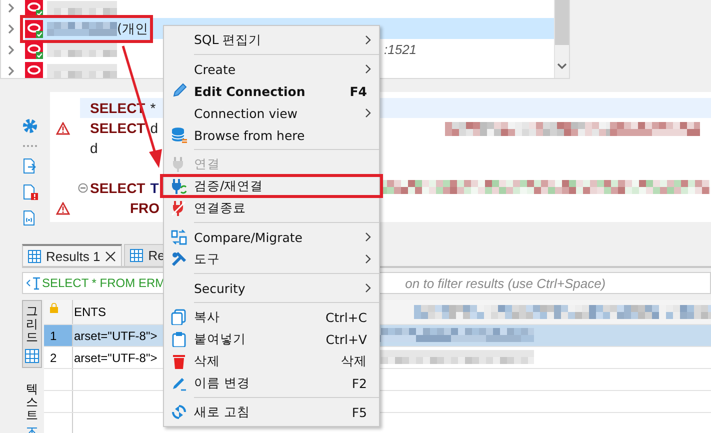 Image resolution: width=711 pixels, height=433 pixels. I want to click on shortcut-label: Ctrl+C, so click(346, 317).